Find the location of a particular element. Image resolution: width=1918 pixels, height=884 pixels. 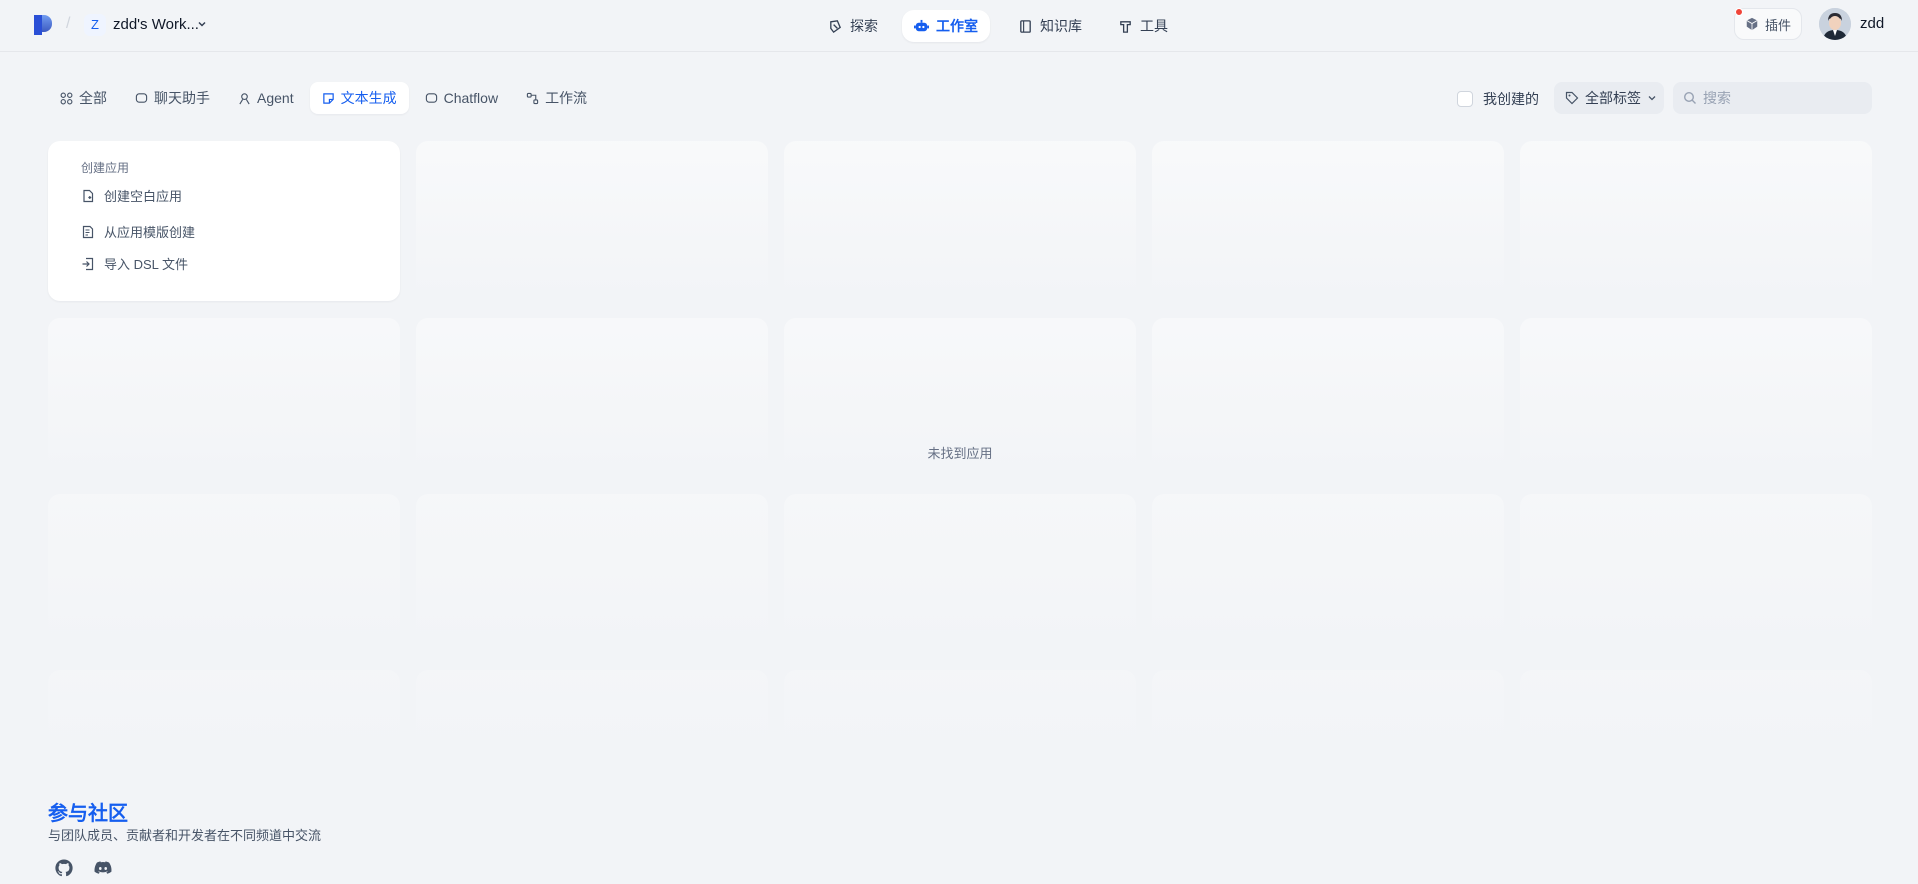

hammer-icon is located at coordinates (1125, 26).